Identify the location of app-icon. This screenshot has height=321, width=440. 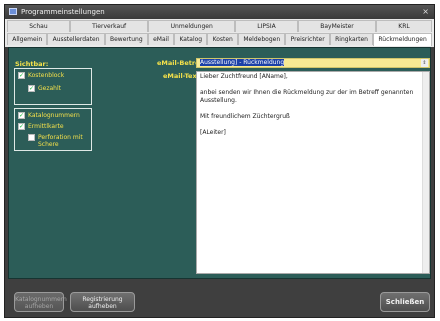
(13, 11).